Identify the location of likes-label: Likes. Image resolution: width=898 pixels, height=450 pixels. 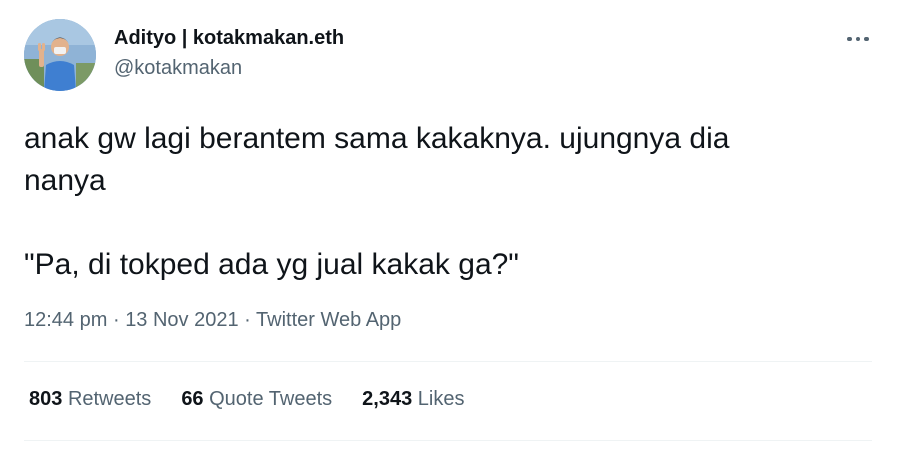
(441, 399).